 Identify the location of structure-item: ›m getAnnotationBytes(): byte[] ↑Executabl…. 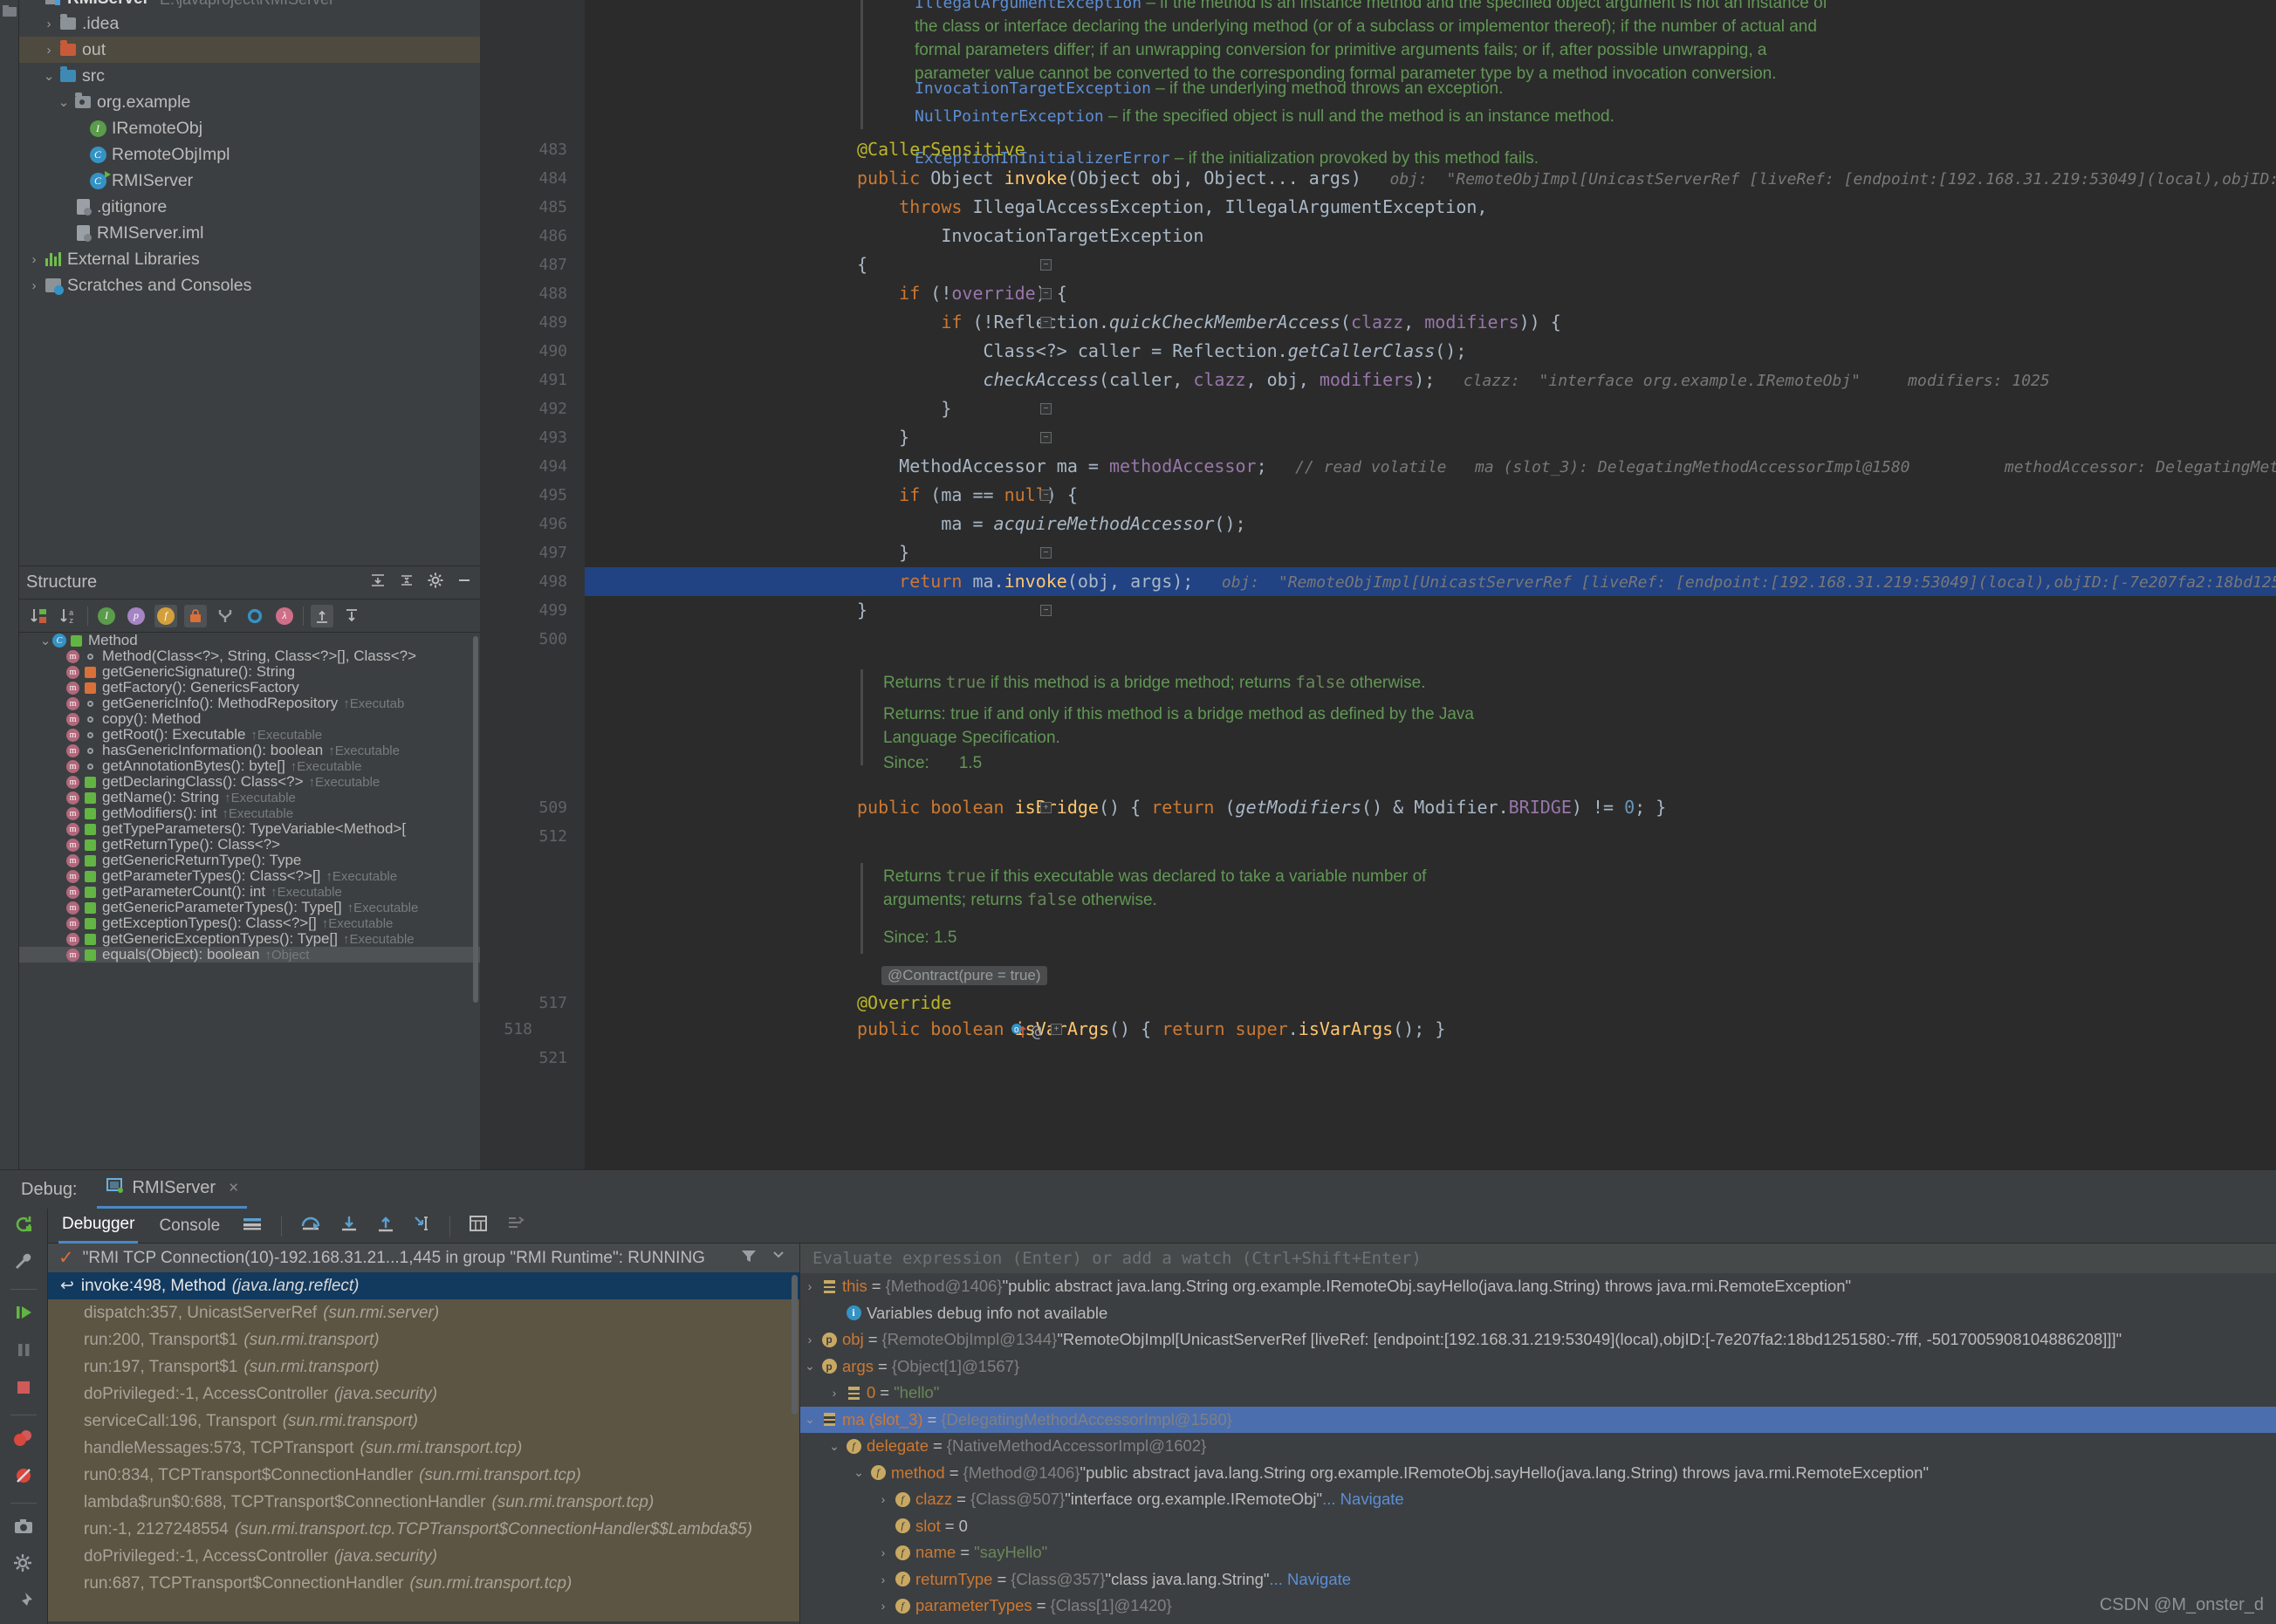
(249, 765).